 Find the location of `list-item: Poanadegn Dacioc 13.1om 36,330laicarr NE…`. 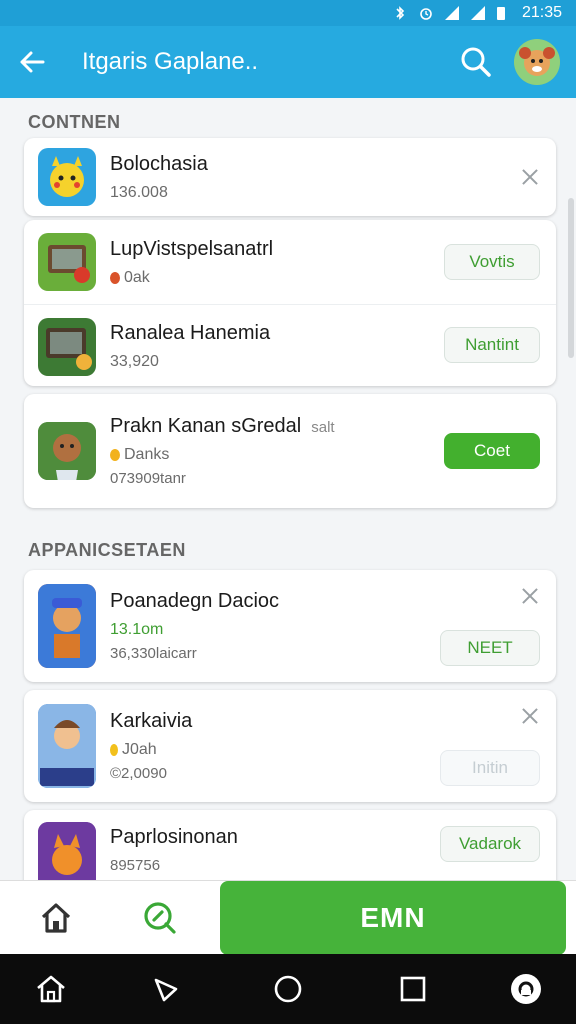

list-item: Poanadegn Dacioc 13.1om 36,330laicarr NE… is located at coordinates (290, 626).